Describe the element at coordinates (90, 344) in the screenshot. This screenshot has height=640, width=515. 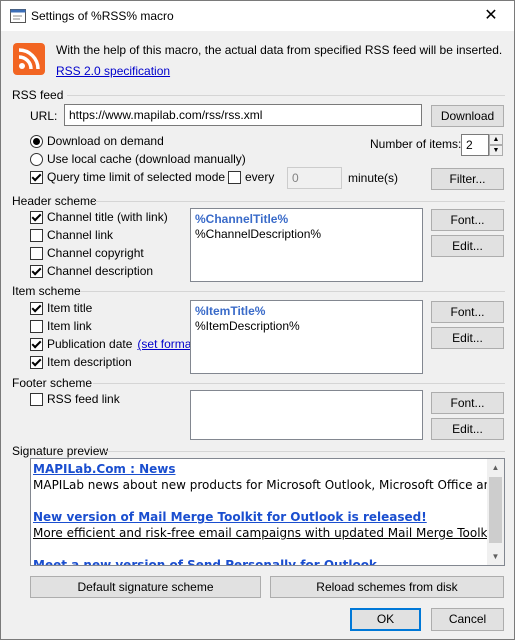
I see `publication-date-label: Publication date` at that location.